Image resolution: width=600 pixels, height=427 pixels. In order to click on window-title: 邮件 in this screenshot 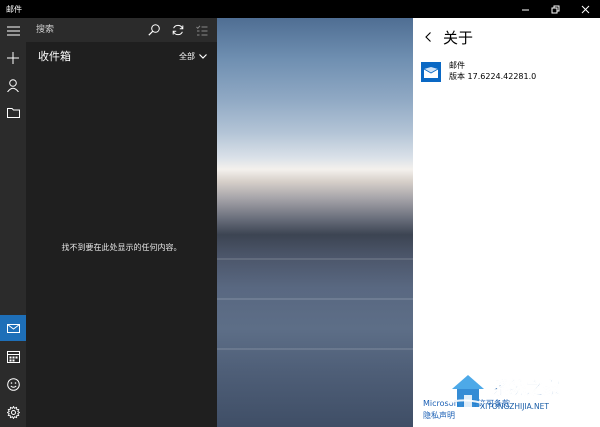, I will do `click(14, 9)`.